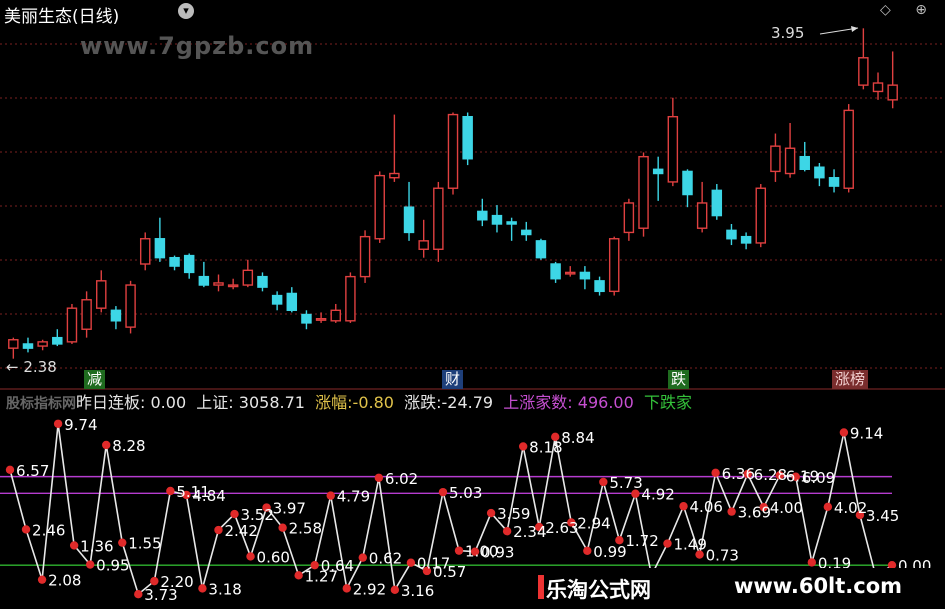 Image resolution: width=945 pixels, height=609 pixels. I want to click on indicator-value-label: 1.55, so click(144, 544).